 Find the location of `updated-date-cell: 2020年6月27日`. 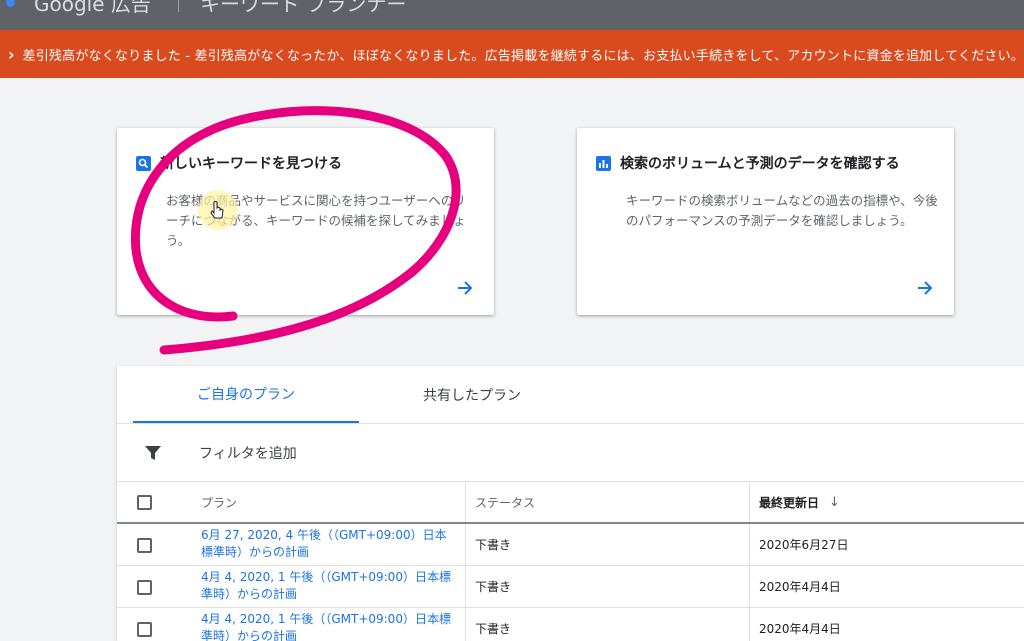

updated-date-cell: 2020年6月27日 is located at coordinates (886, 544).